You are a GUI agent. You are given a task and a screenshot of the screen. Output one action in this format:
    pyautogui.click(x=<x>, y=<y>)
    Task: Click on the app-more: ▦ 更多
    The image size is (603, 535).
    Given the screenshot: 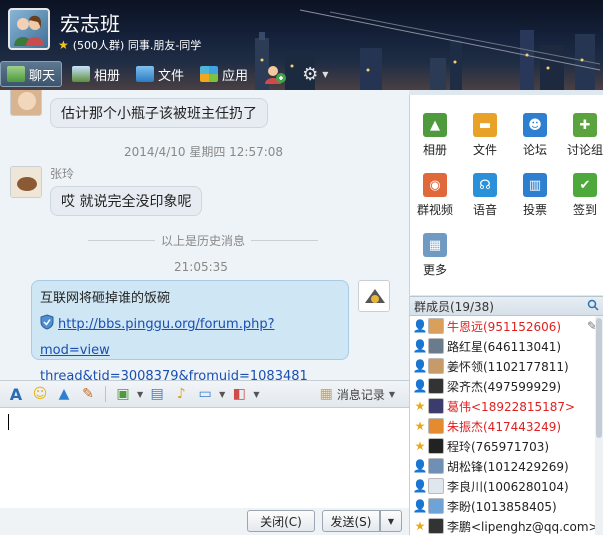 What is the action you would take?
    pyautogui.click(x=435, y=255)
    